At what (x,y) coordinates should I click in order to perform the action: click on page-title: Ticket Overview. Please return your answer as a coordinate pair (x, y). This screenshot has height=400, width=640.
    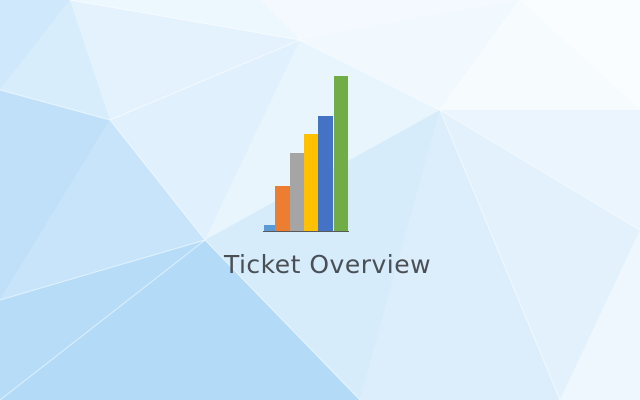
    Looking at the image, I should click on (327, 264).